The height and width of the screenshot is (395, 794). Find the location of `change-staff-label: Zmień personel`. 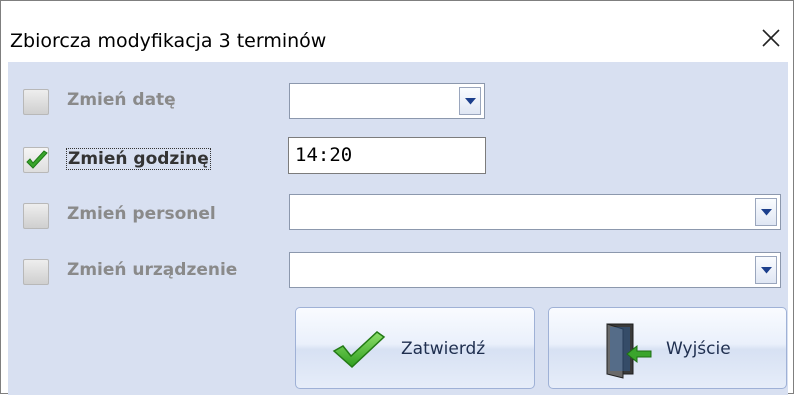

change-staff-label: Zmień personel is located at coordinates (141, 214).